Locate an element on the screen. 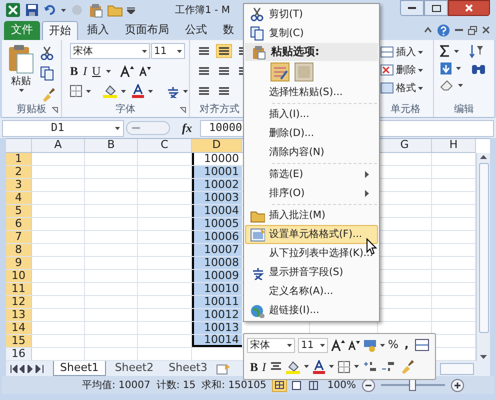  group-label: 单元格 is located at coordinates (405, 109).